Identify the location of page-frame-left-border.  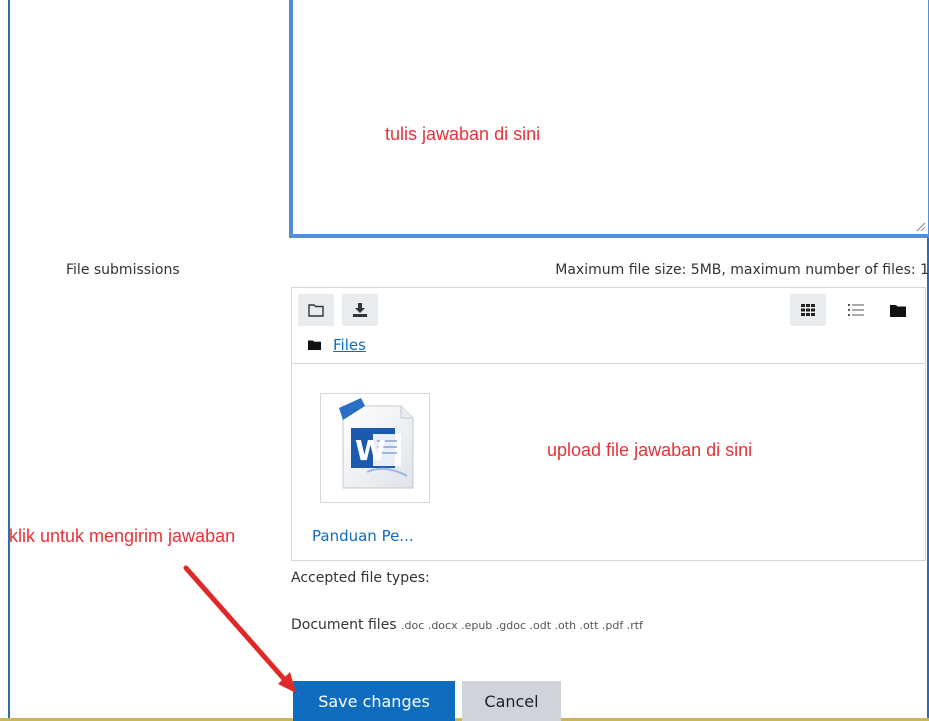
(9, 360).